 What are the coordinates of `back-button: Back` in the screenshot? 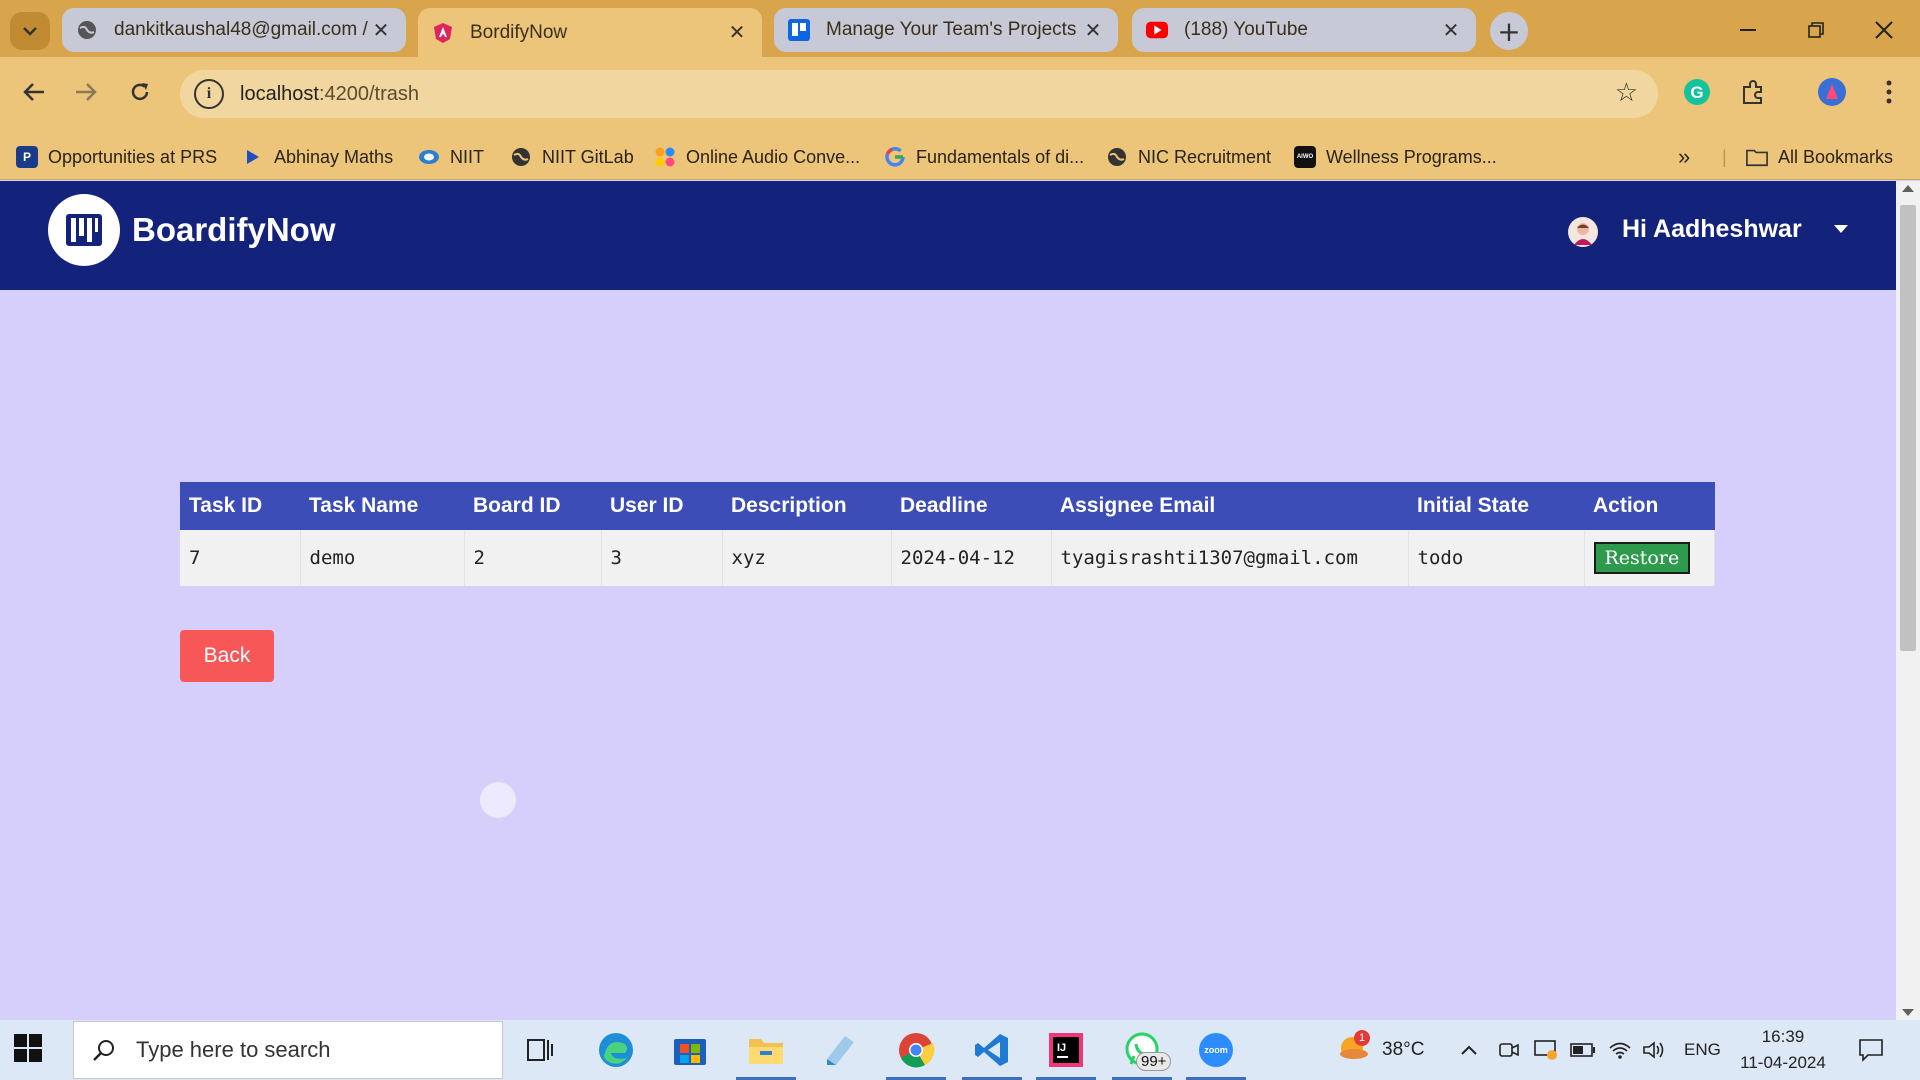 It's located at (227, 656).